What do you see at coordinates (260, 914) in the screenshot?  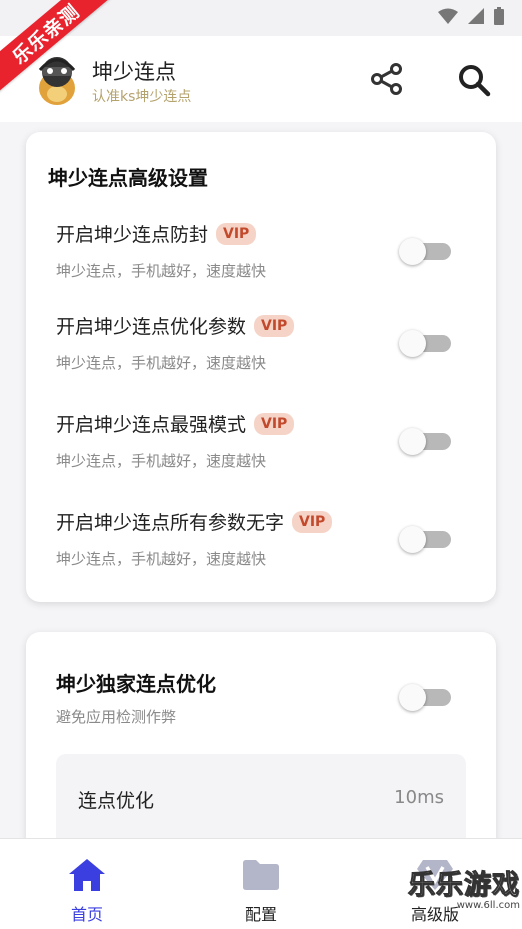 I see `nav-config-label: 配置` at bounding box center [260, 914].